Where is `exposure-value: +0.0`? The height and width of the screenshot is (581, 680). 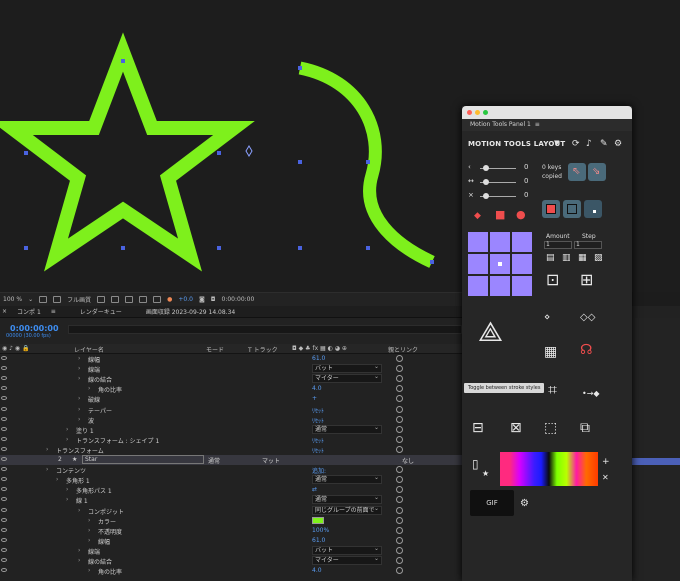 exposure-value: +0.0 is located at coordinates (185, 299).